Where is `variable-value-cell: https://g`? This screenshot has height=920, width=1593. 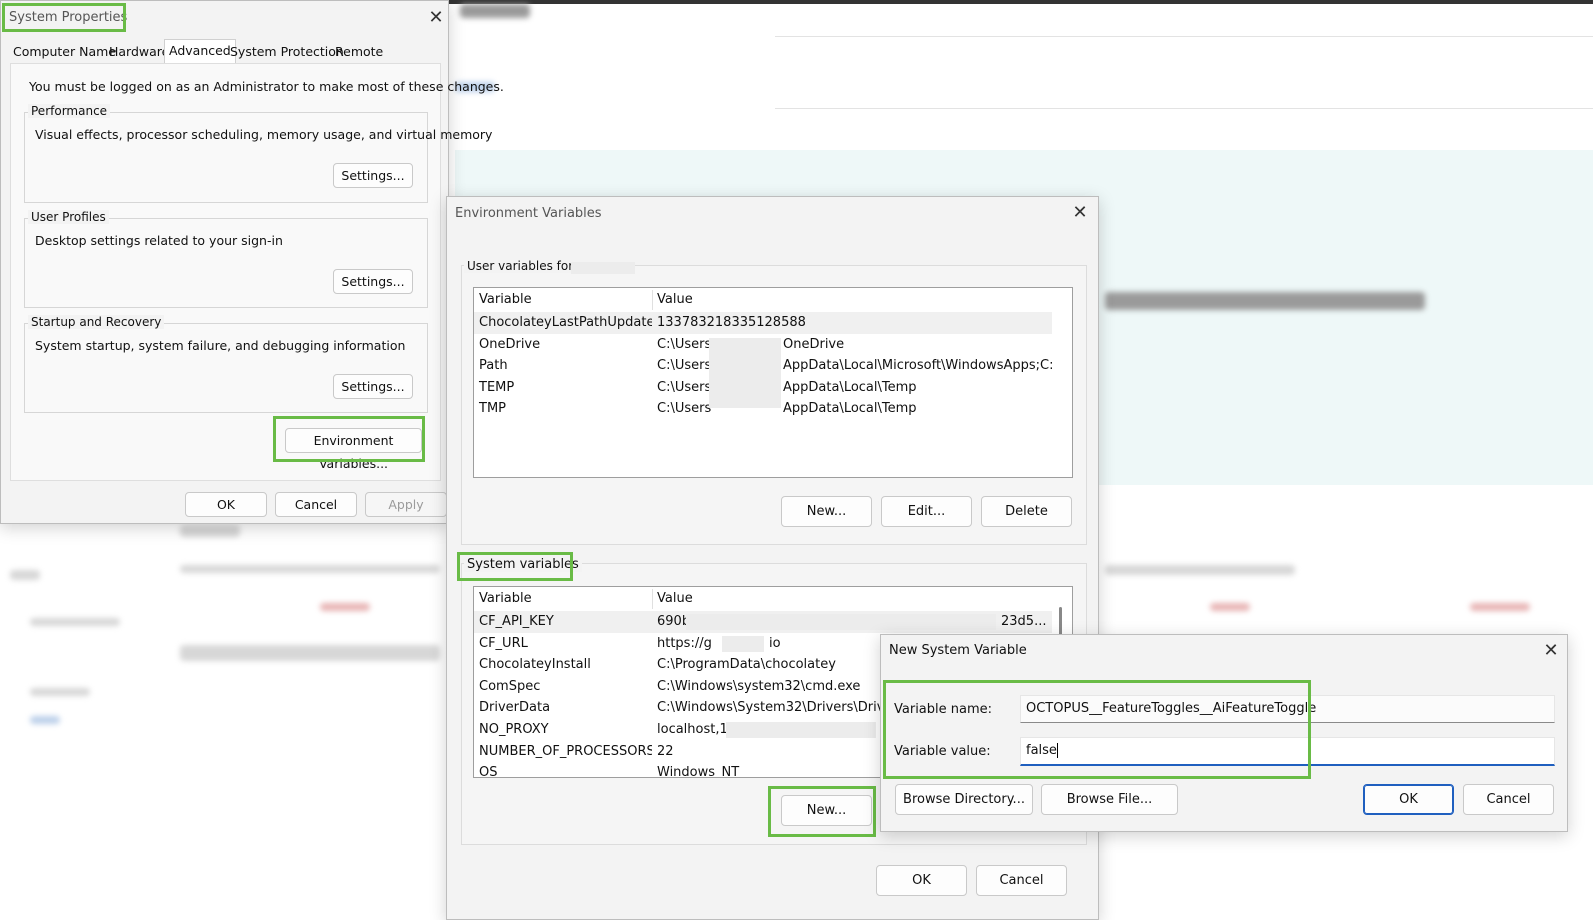
variable-value-cell: https://g is located at coordinates (684, 643).